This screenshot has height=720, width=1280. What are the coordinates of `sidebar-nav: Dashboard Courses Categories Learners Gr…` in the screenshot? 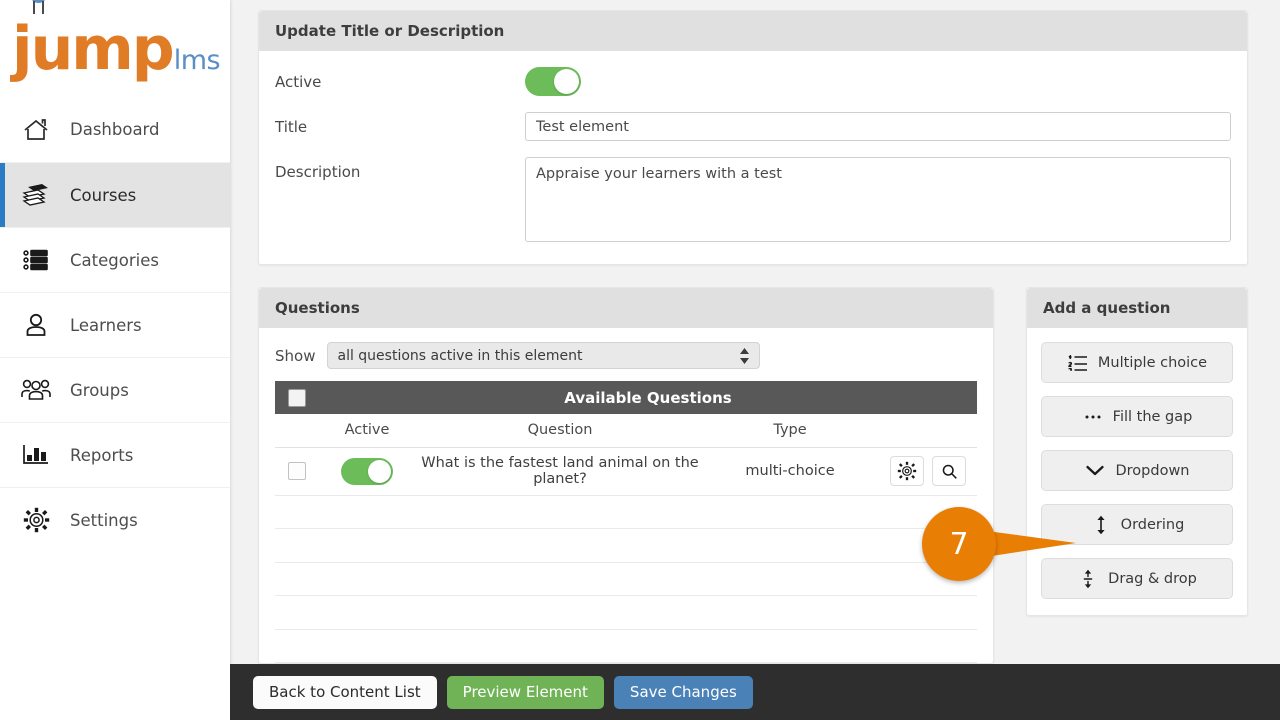 It's located at (115, 324).